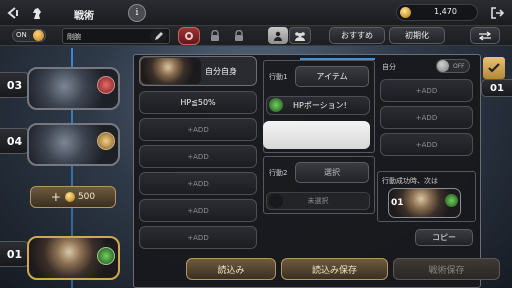 This screenshot has height=288, width=512. What do you see at coordinates (38, 35) in the screenshot?
I see `toggle-knob` at bounding box center [38, 35].